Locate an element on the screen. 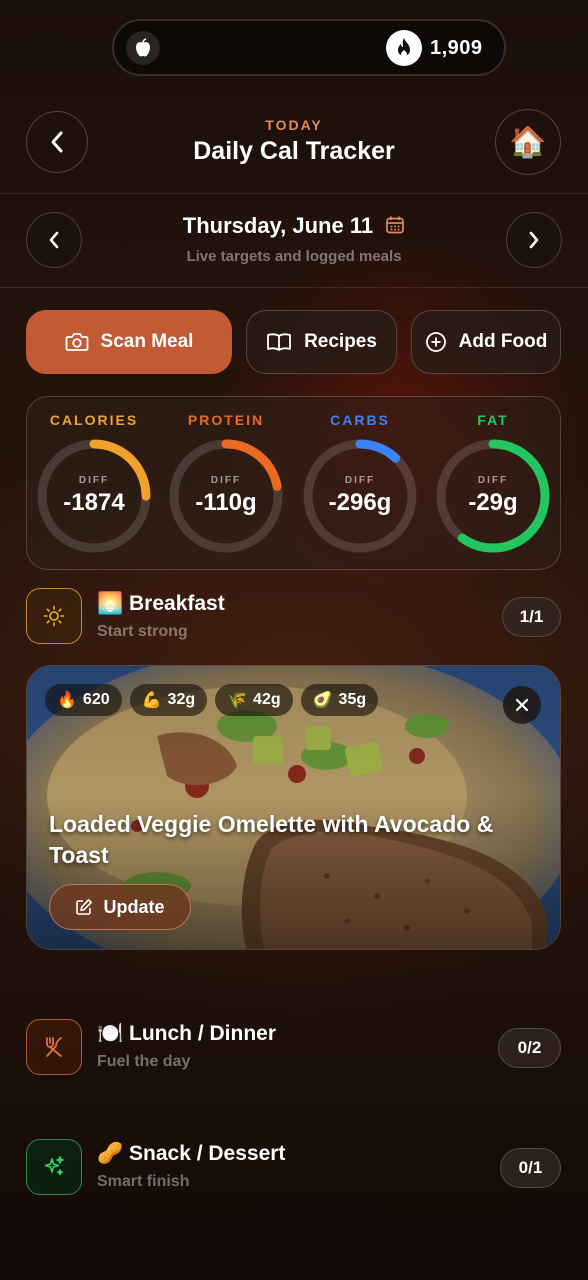  breakfast-count: 1/1 is located at coordinates (531, 617).